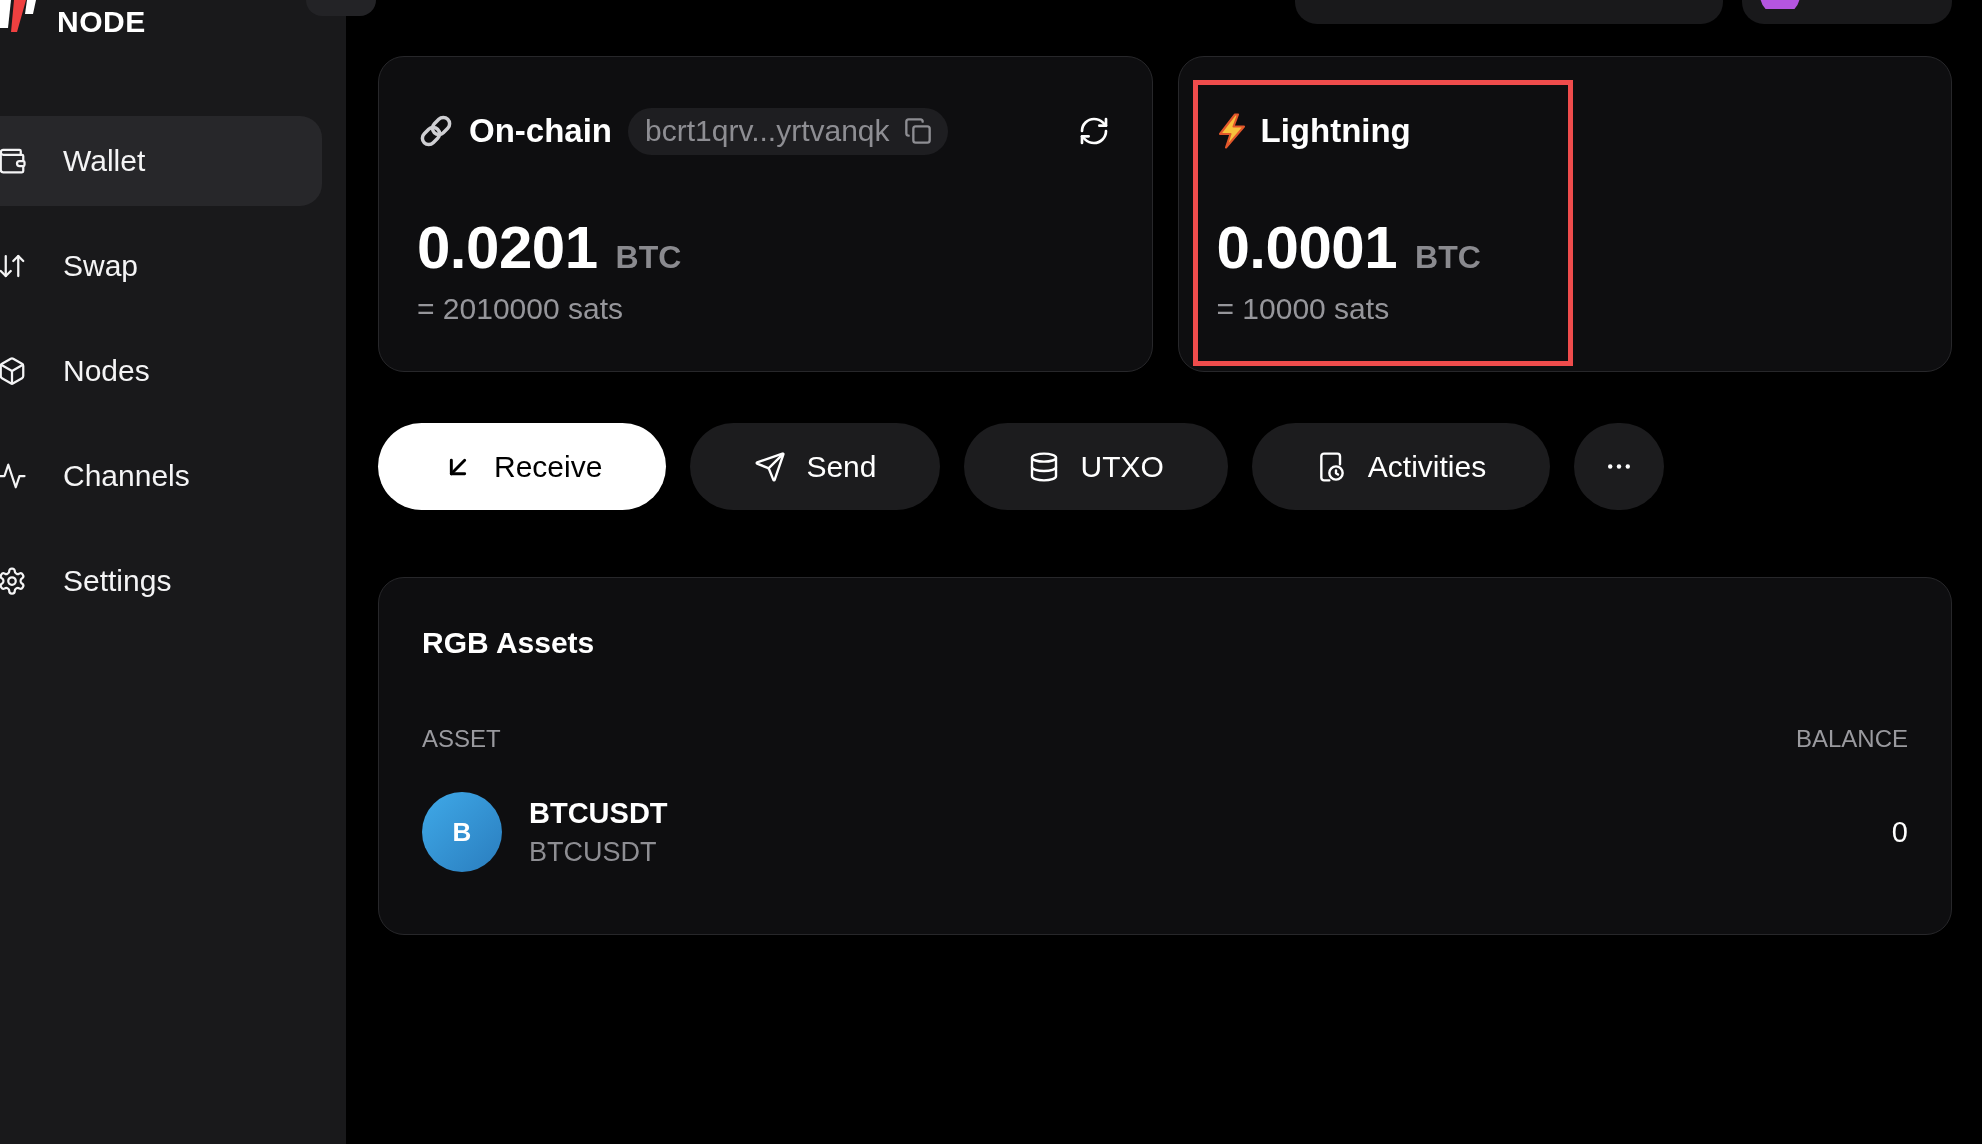 The image size is (1982, 1144). Describe the element at coordinates (1847, 12) in the screenshot. I see `profile-capsule` at that location.